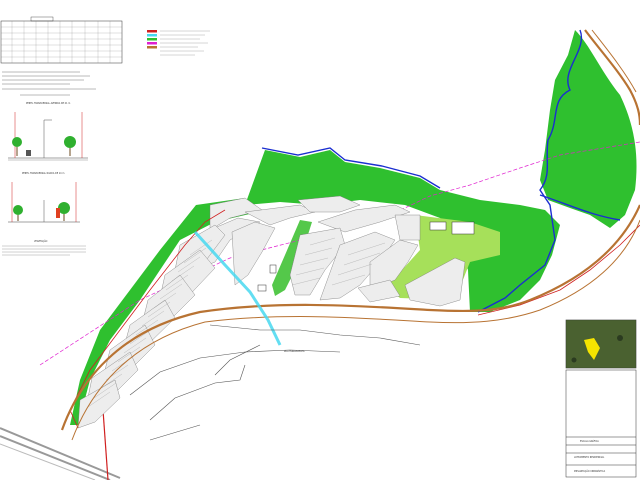 The width and height of the screenshot is (640, 480). What do you see at coordinates (60, 444) in the screenshot?
I see `railway` at bounding box center [60, 444].